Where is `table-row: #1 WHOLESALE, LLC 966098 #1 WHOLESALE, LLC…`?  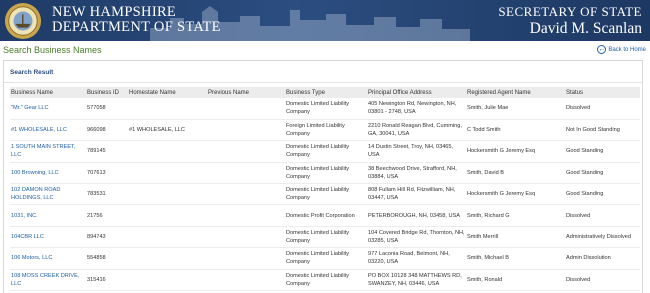 table-row: #1 WHOLESALE, LLC 966098 #1 WHOLESALE, LLC… is located at coordinates (325, 130).